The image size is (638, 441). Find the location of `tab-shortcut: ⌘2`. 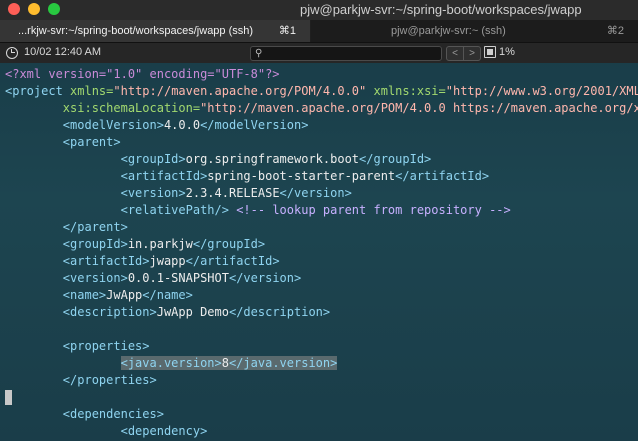

tab-shortcut: ⌘2 is located at coordinates (615, 31).